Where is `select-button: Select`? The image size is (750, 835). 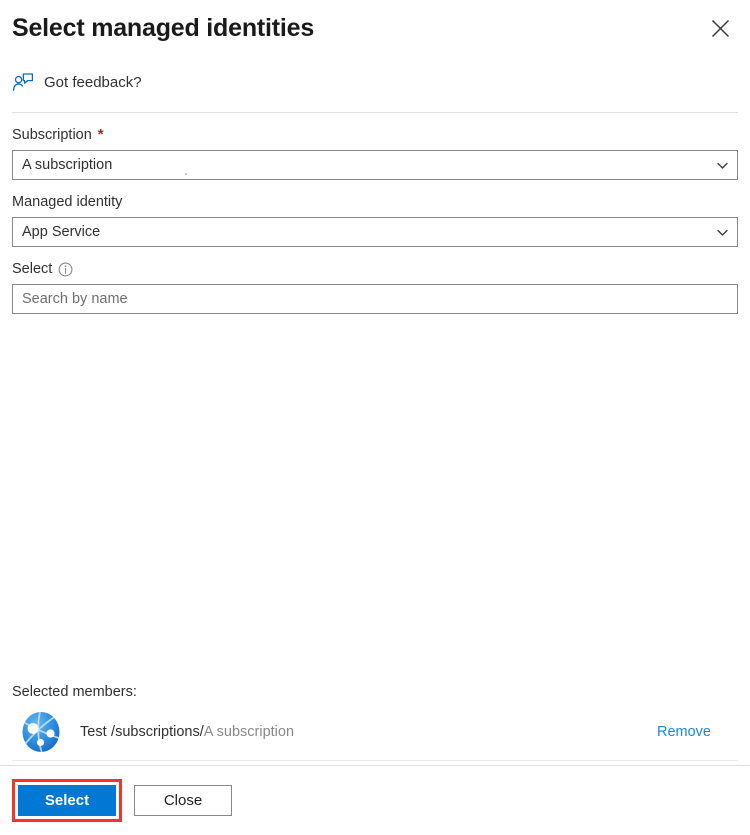 select-button: Select is located at coordinates (67, 800).